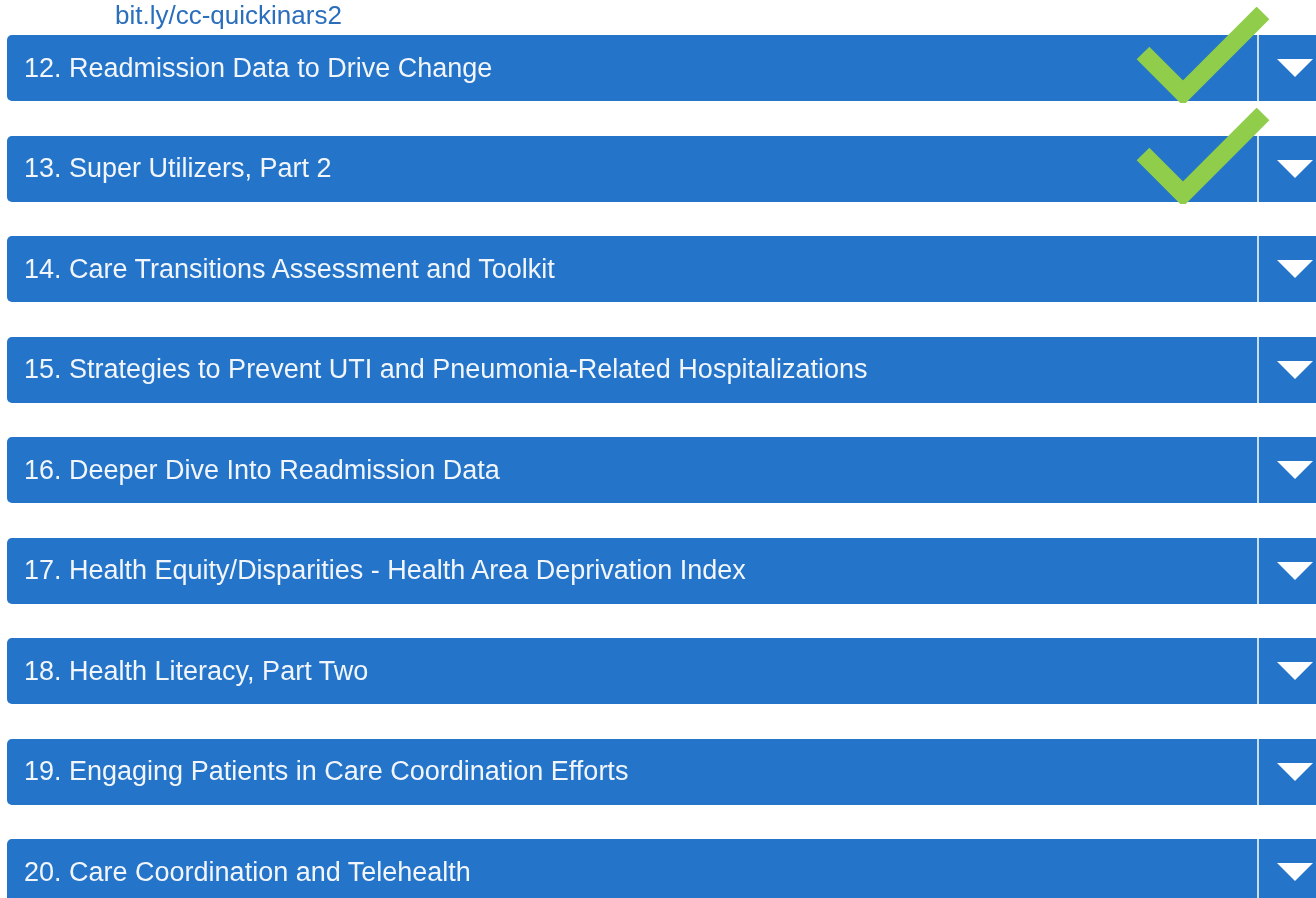 The width and height of the screenshot is (1316, 898). What do you see at coordinates (632, 269) in the screenshot?
I see `accordion-header: 14. Care Transitions Assessment and Toolkit` at bounding box center [632, 269].